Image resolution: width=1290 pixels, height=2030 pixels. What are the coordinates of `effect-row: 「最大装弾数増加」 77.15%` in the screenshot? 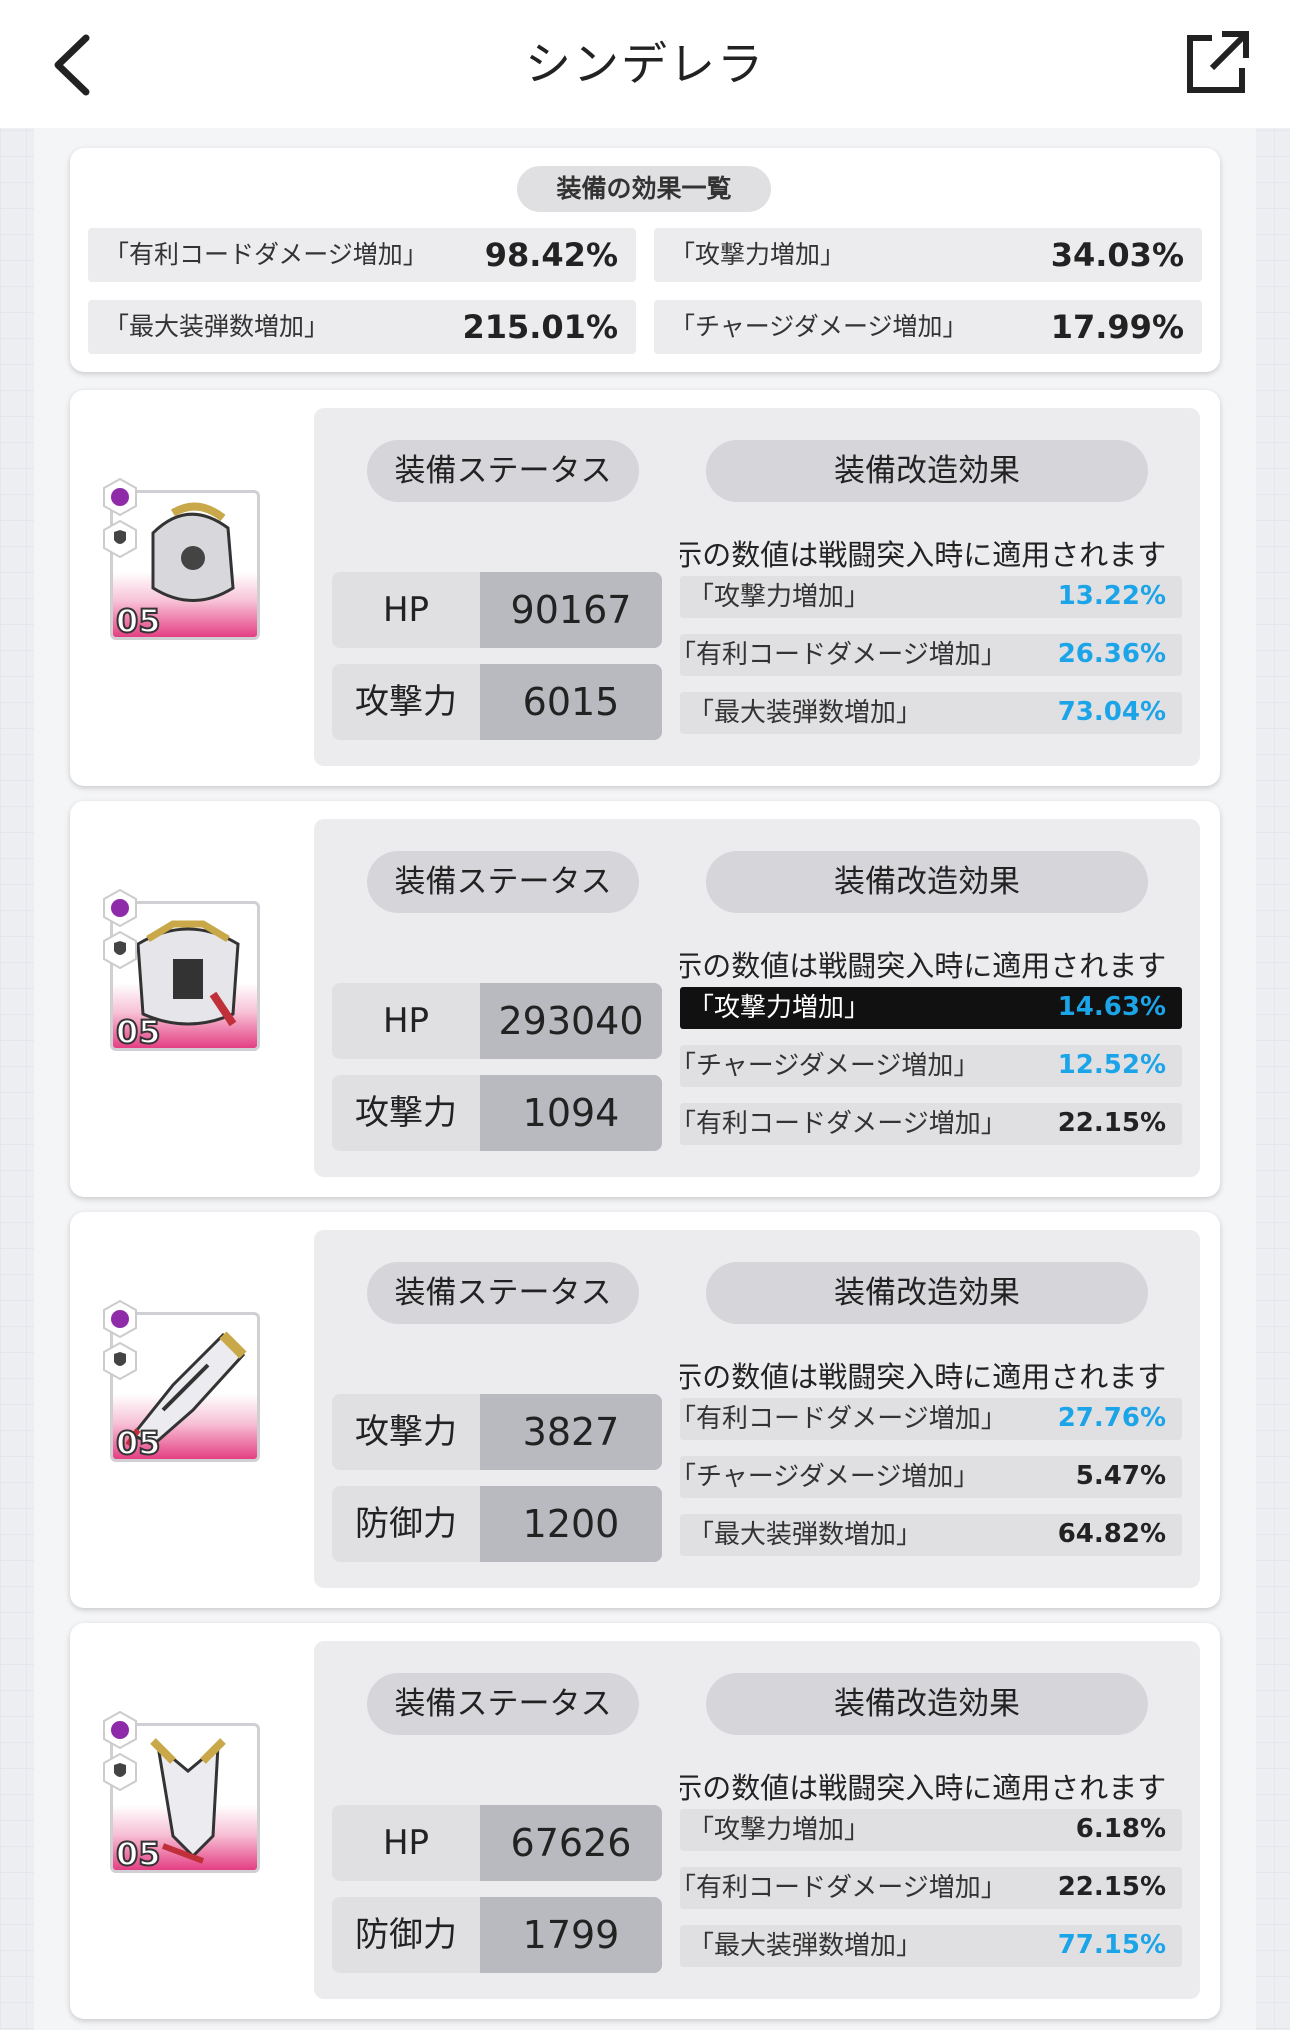 It's located at (931, 1946).